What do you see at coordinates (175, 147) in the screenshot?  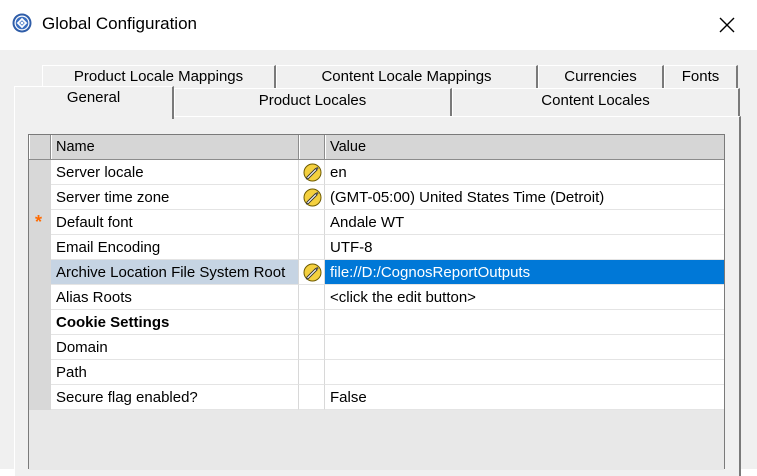 I see `column-header-name: Name` at bounding box center [175, 147].